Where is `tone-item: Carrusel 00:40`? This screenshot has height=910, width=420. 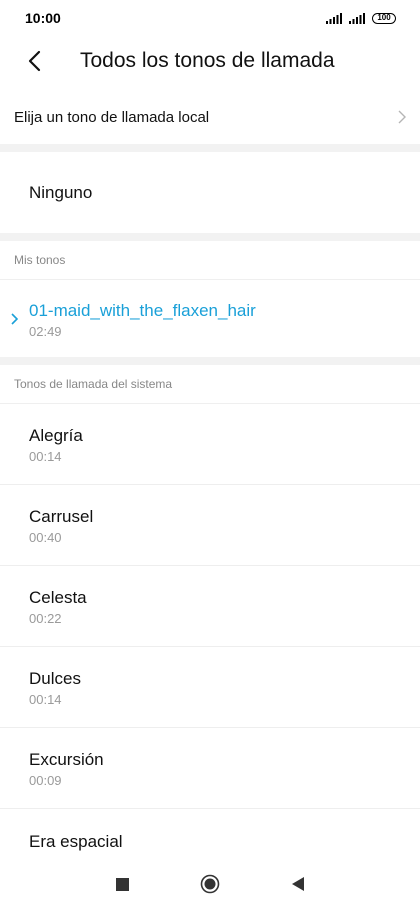 tone-item: Carrusel 00:40 is located at coordinates (210, 525).